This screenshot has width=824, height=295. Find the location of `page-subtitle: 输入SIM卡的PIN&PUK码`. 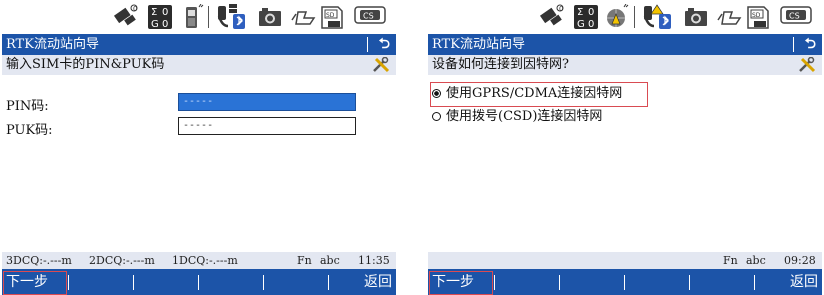

page-subtitle: 输入SIM卡的PIN&PUK码 is located at coordinates (199, 65).